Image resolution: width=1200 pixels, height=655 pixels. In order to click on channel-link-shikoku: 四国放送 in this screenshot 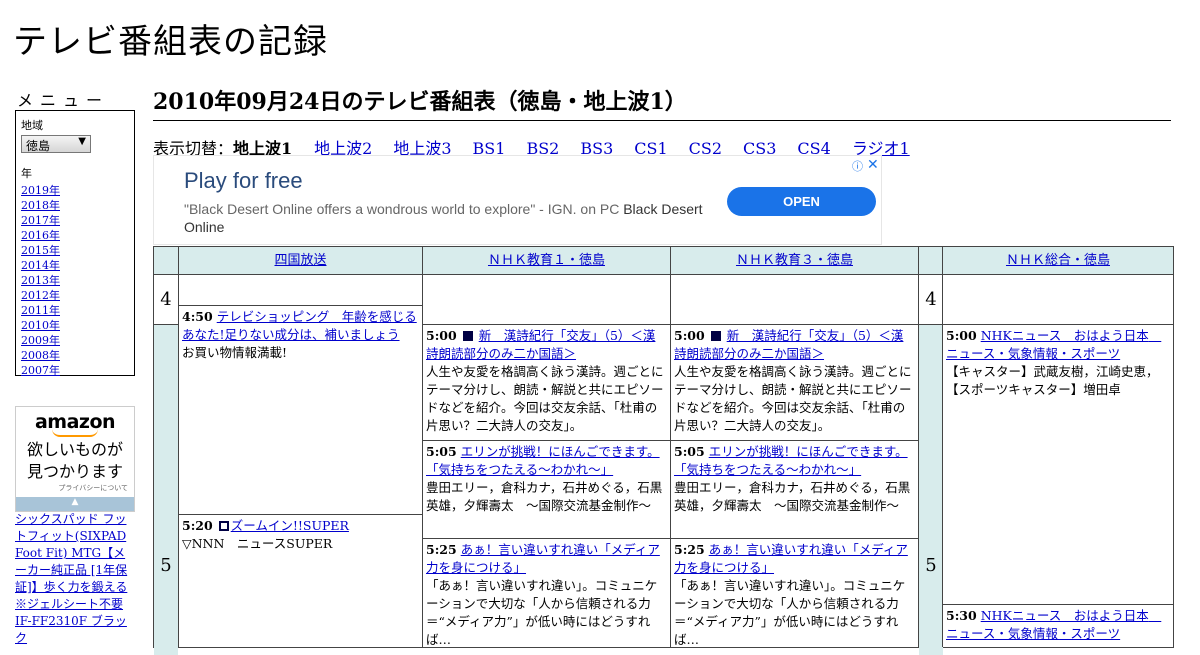, I will do `click(300, 260)`.